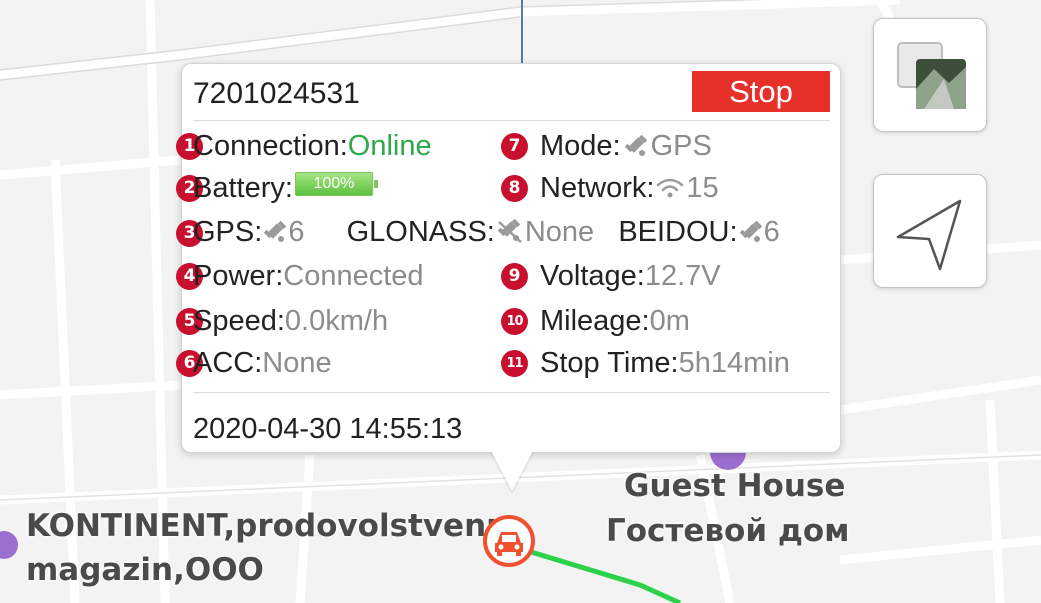 Image resolution: width=1041 pixels, height=603 pixels. I want to click on connection-row: Connection:Online, so click(312, 146).